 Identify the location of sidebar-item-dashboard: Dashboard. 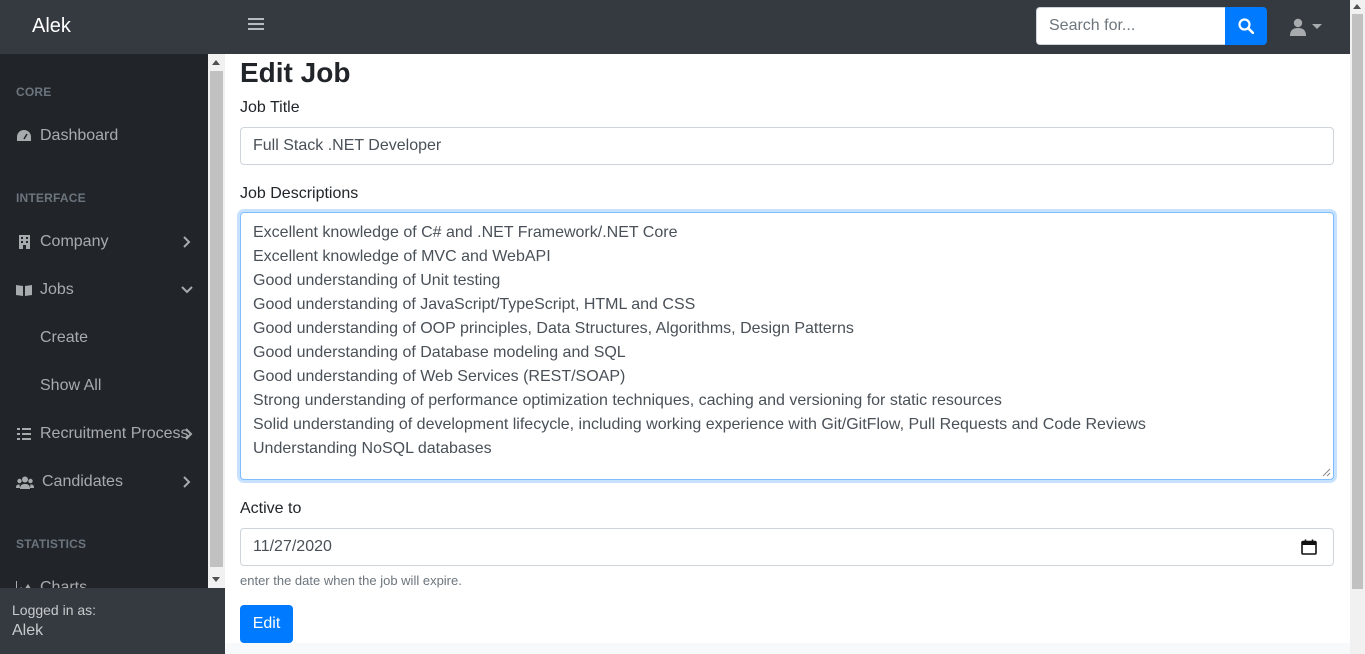
(104, 136).